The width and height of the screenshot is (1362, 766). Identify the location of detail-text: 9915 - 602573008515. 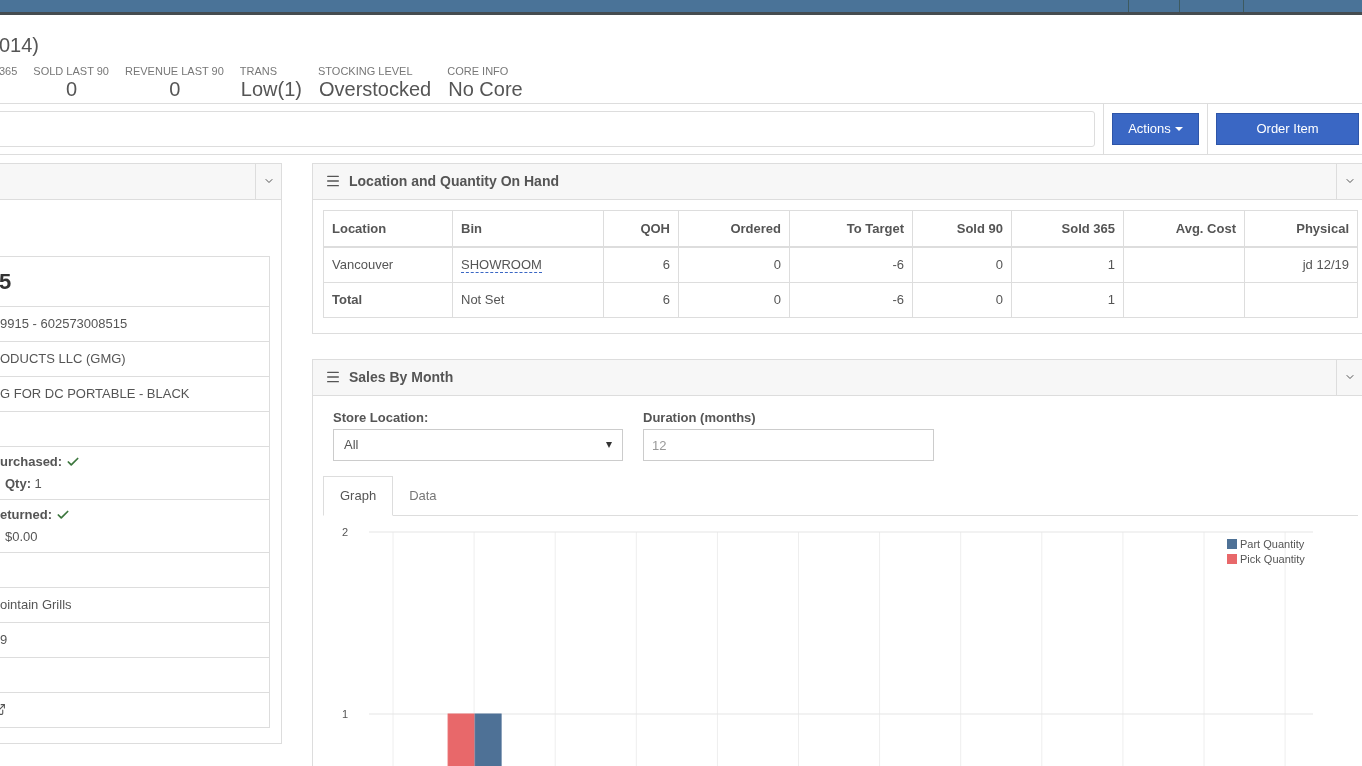
(64, 323).